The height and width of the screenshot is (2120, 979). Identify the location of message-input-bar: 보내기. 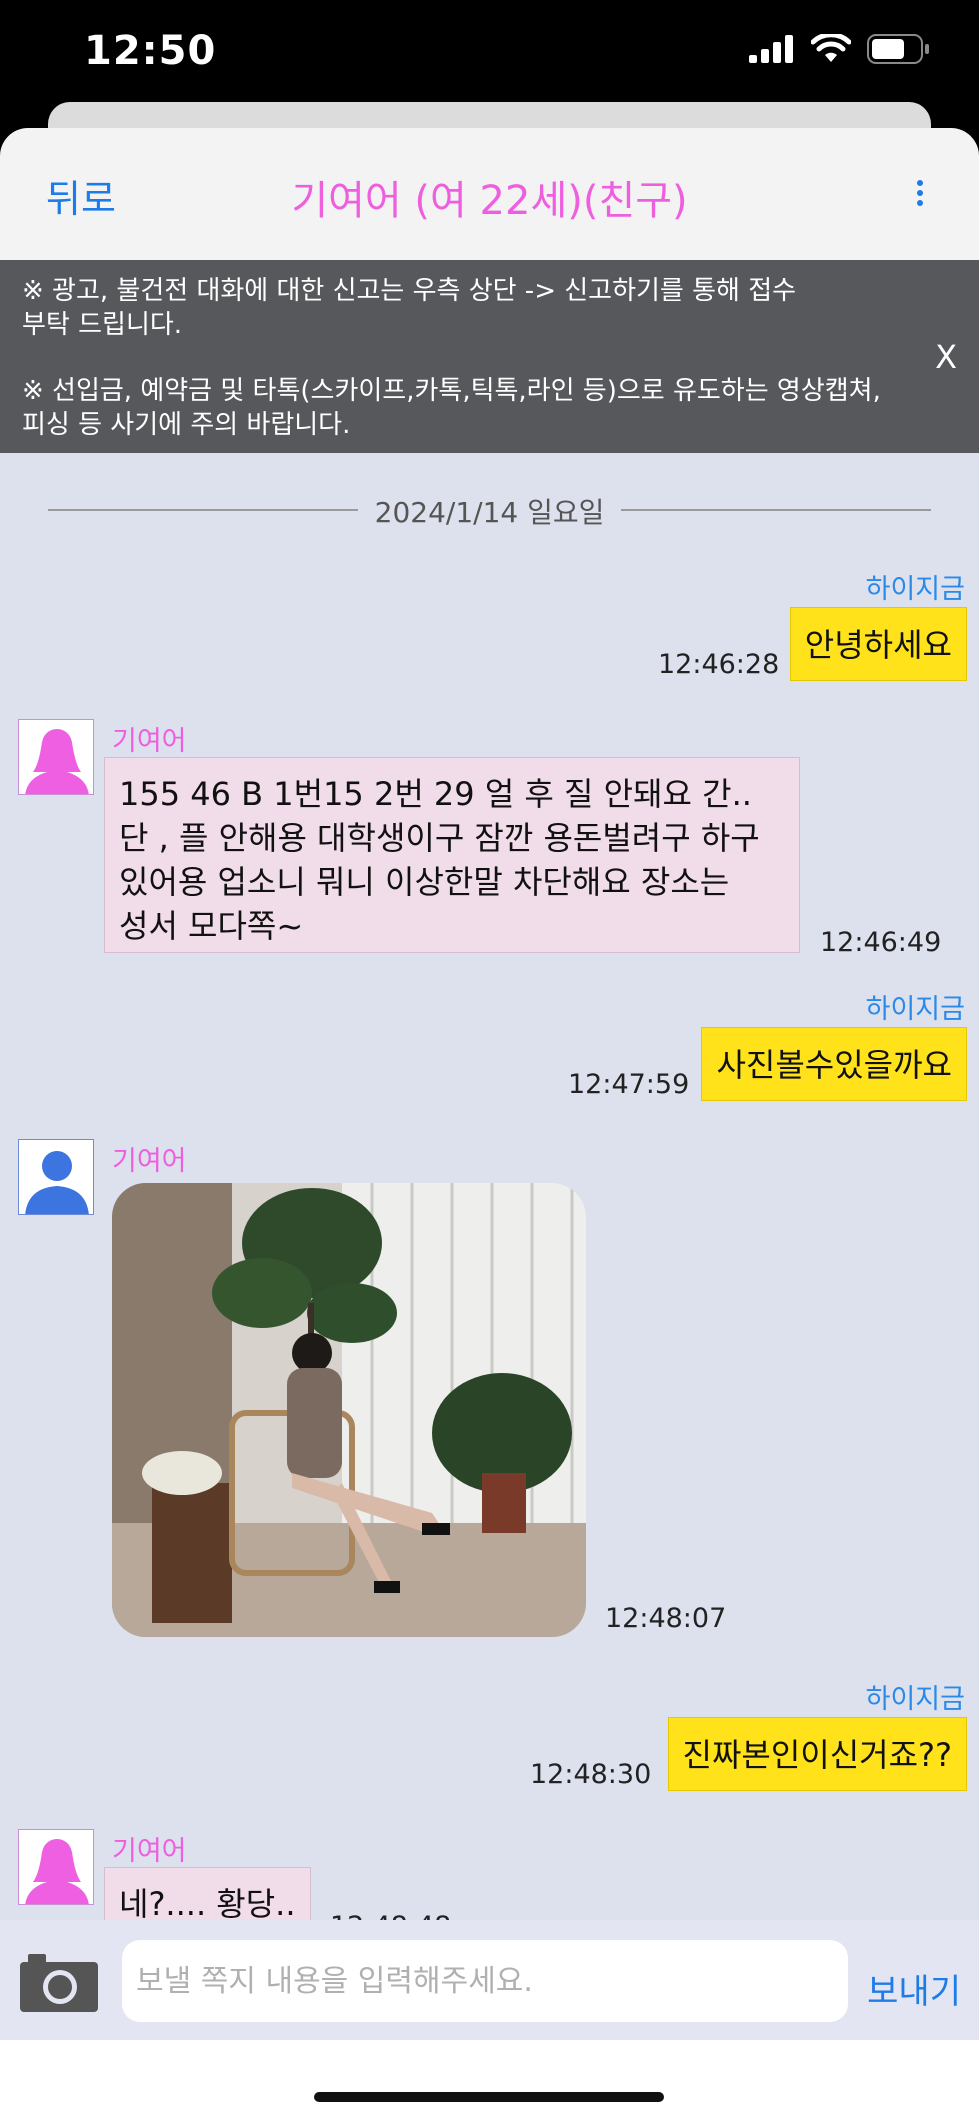
(489, 1980).